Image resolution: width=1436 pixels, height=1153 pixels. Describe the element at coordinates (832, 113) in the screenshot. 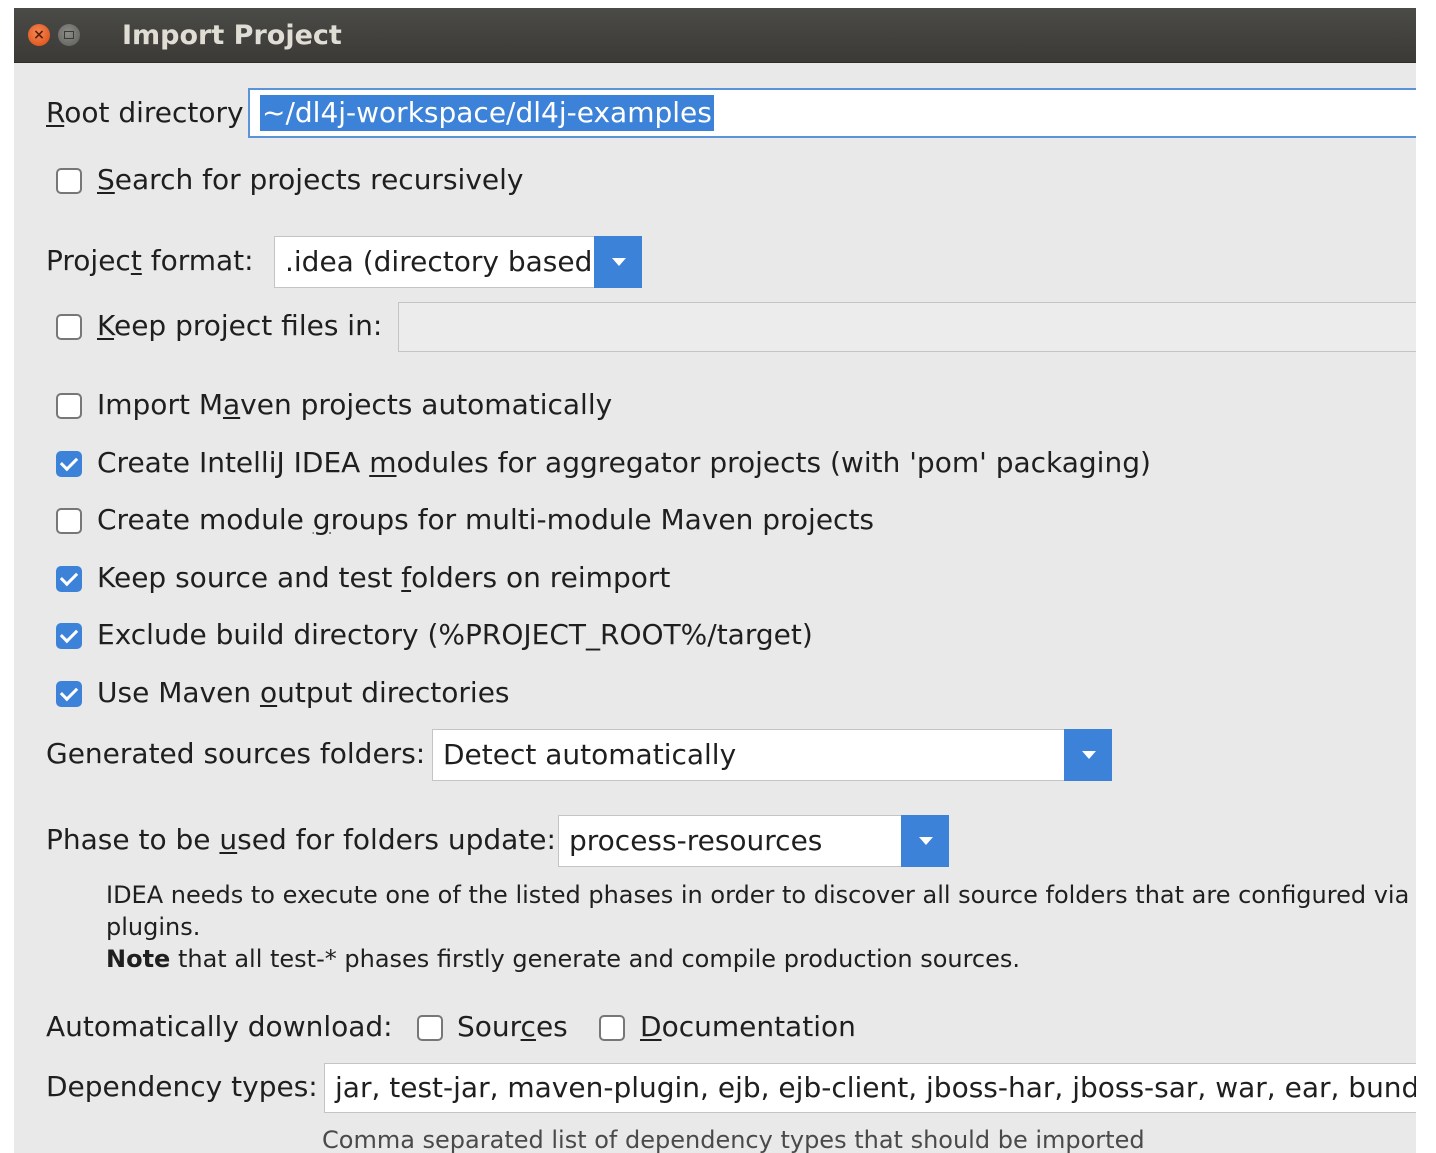

I see `root-directory-field: ~/dl4j-workspace/dl4j-examples` at that location.